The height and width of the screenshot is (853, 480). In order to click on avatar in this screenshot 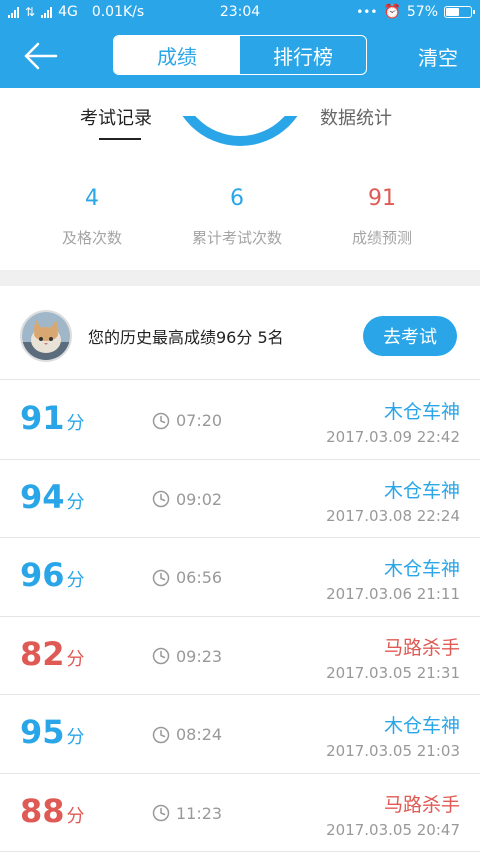, I will do `click(46, 336)`.